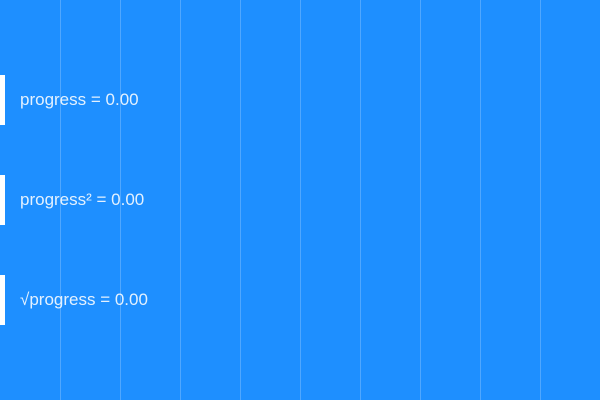  I want to click on progress-bar-linear, so click(2, 100).